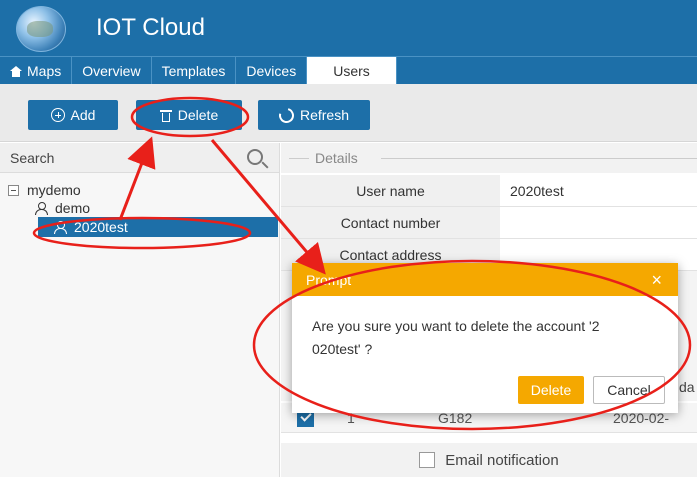  I want to click on detail-label: Contact number, so click(390, 222).